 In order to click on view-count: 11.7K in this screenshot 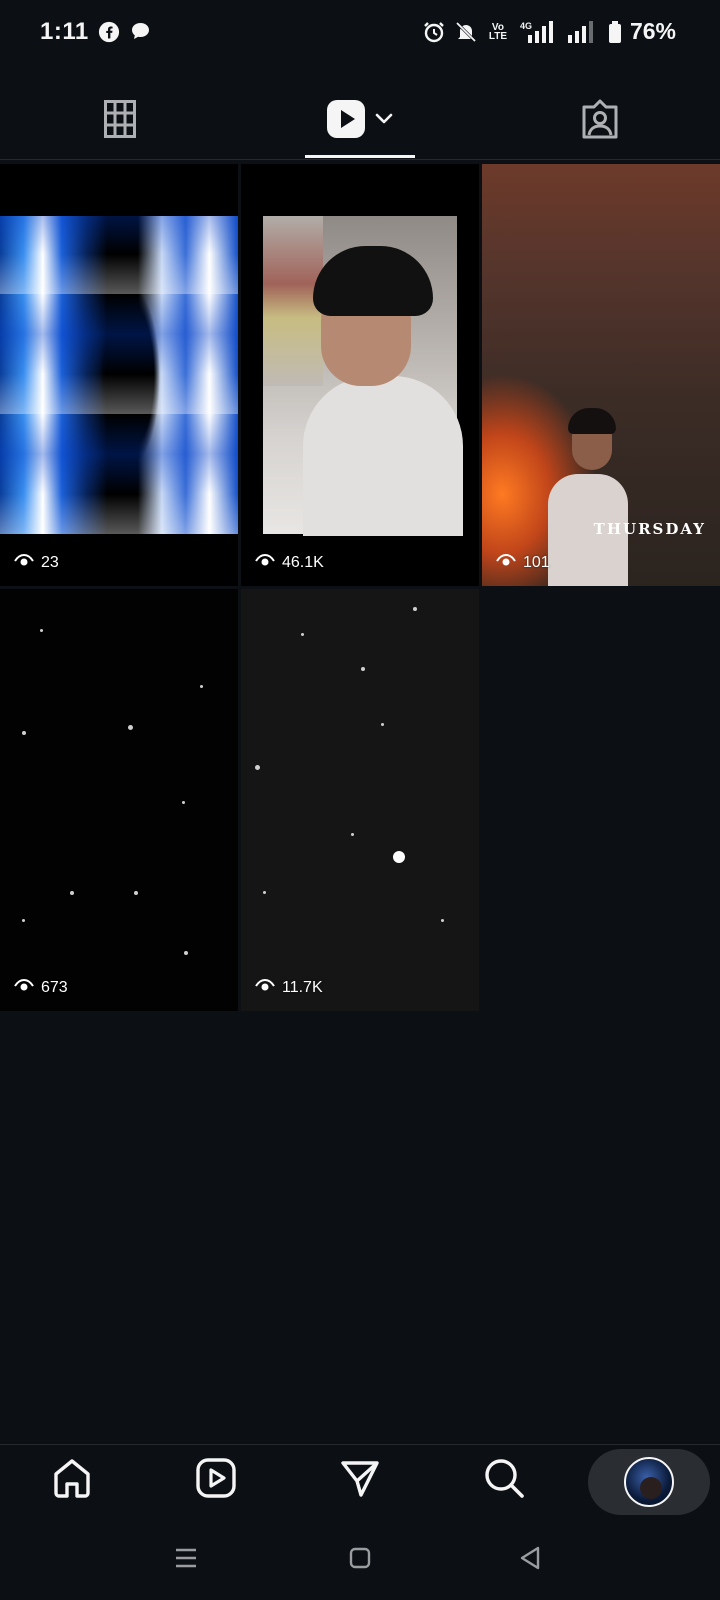, I will do `click(289, 987)`.